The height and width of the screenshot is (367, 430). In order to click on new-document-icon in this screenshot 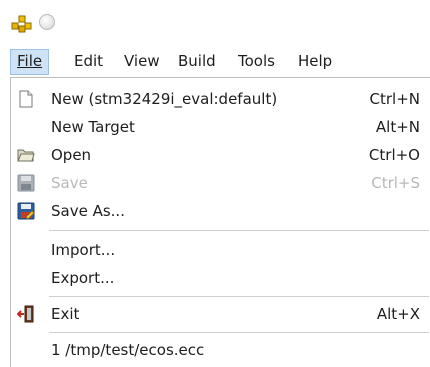, I will do `click(26, 99)`.